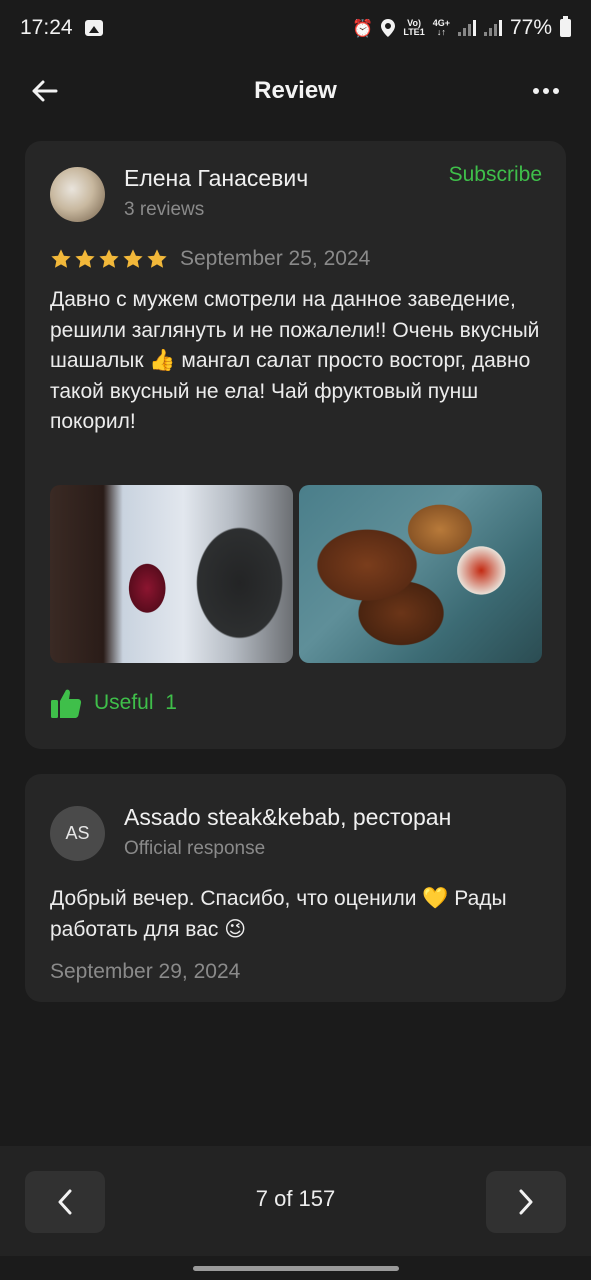 This screenshot has height=1280, width=591. I want to click on more-options-button, so click(546, 91).